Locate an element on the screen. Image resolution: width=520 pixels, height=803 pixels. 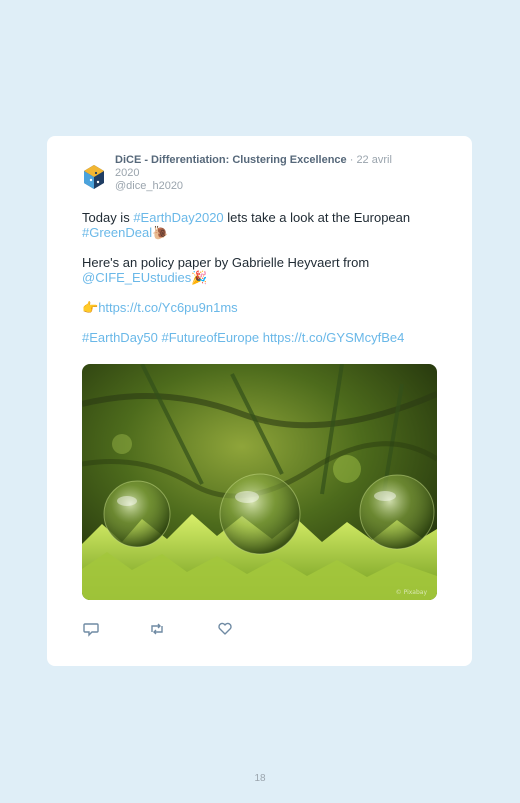
retweet-icon is located at coordinates (157, 629).